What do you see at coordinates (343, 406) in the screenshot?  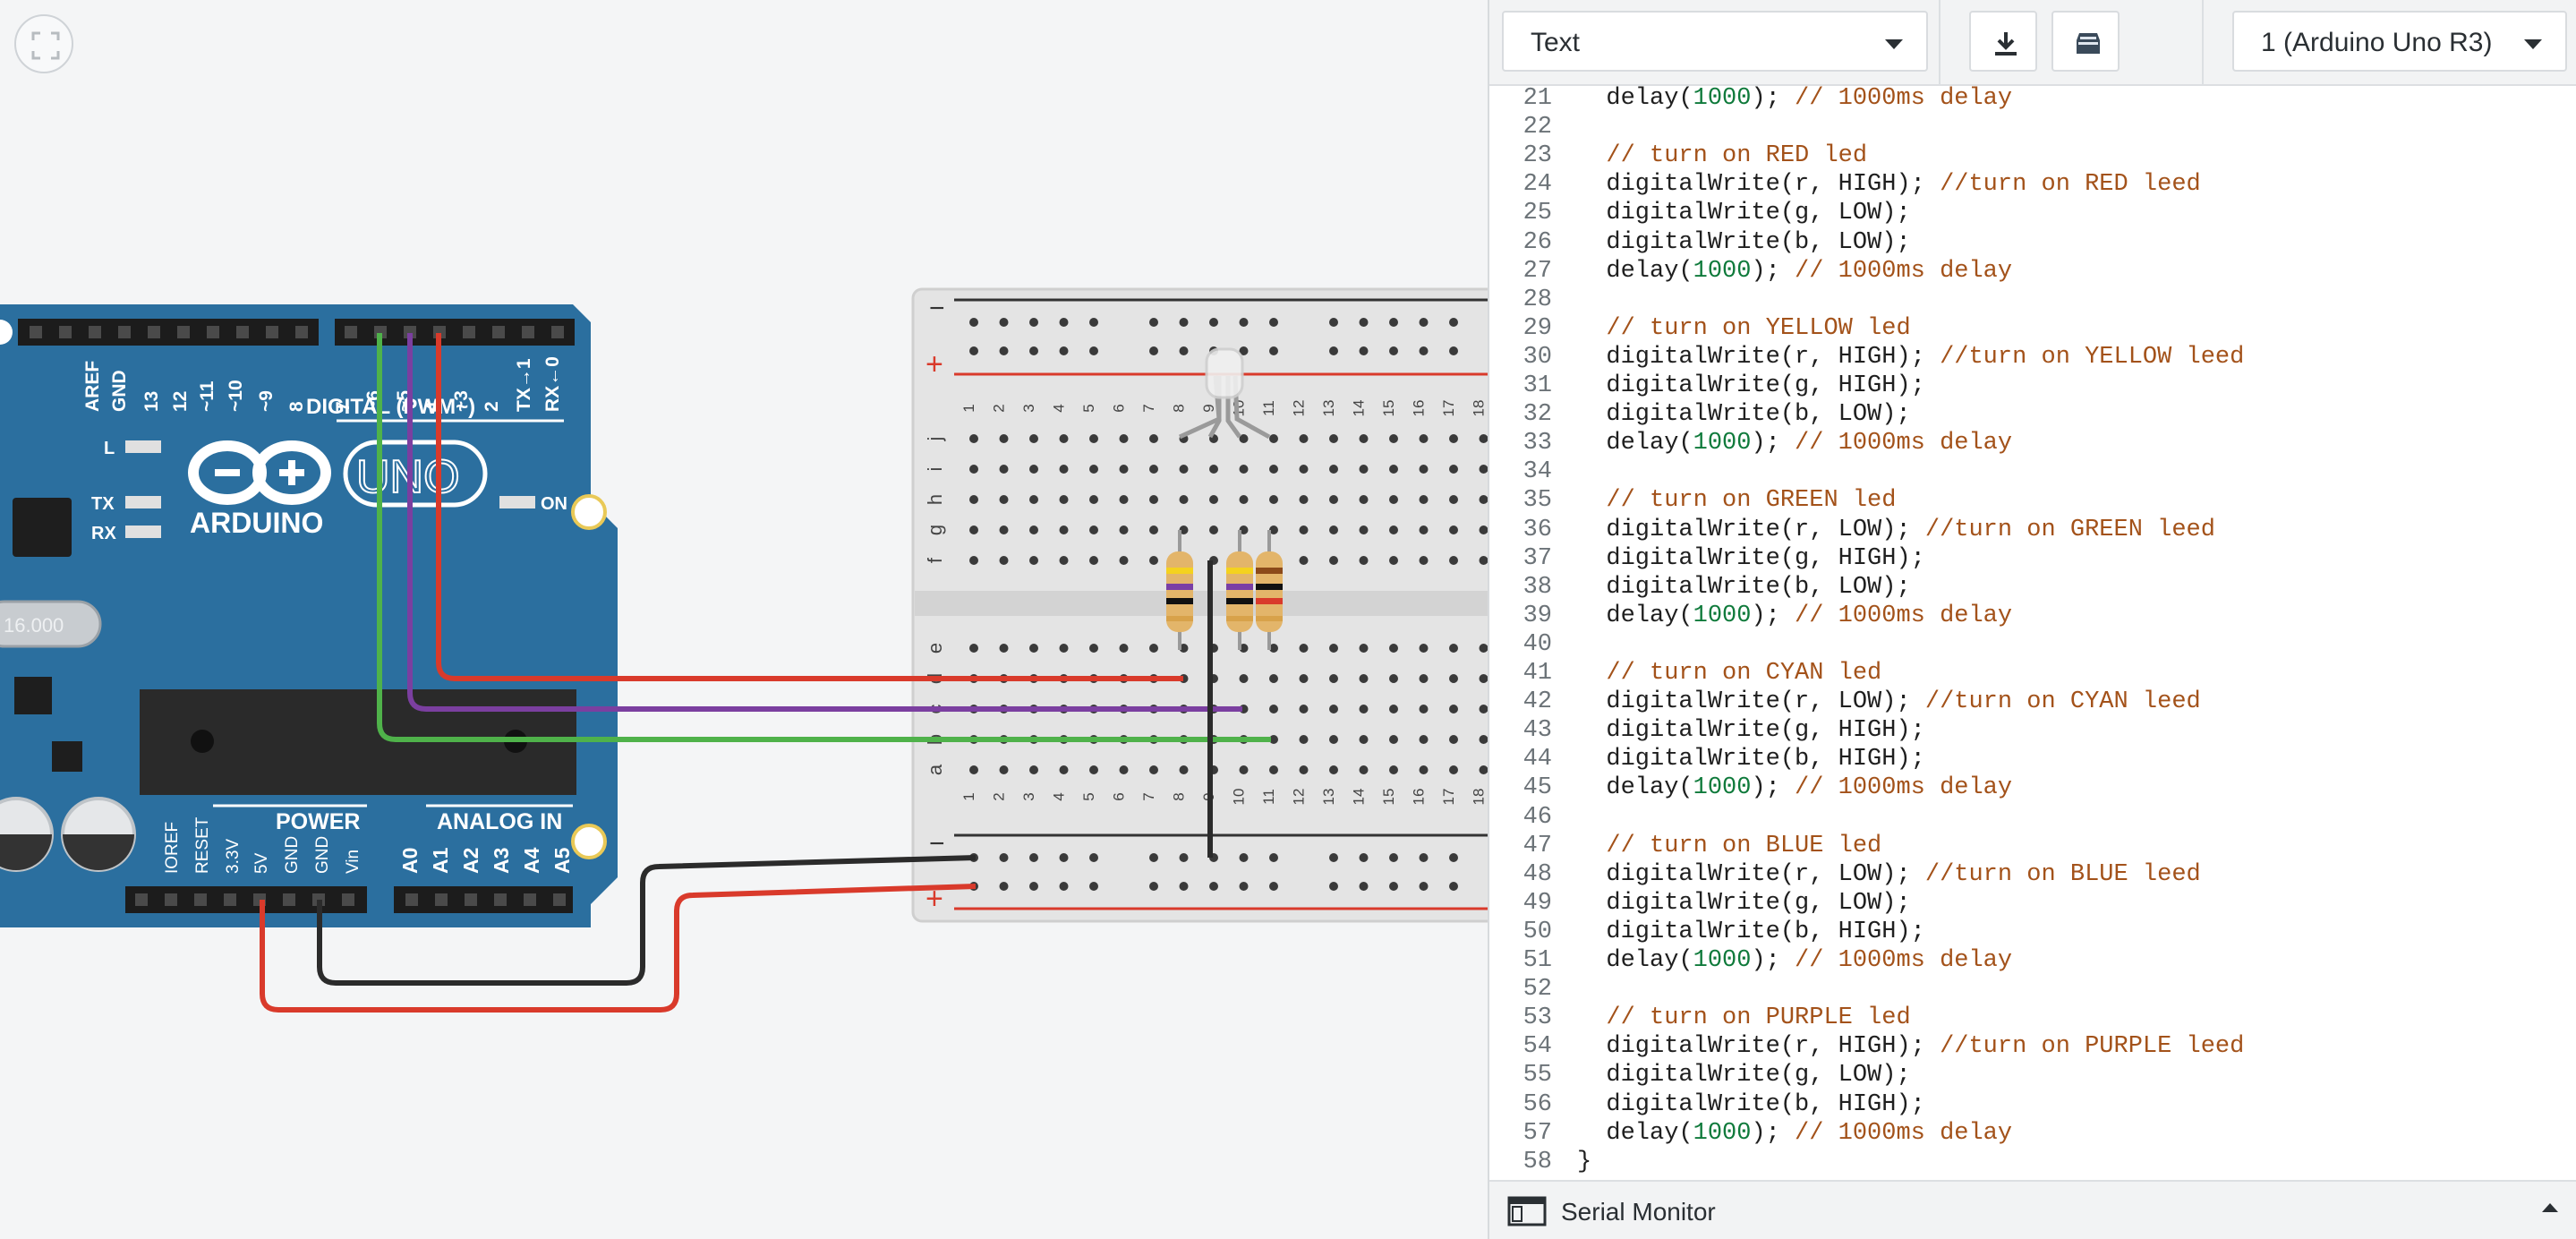 I see `digital-pin-label: 7` at bounding box center [343, 406].